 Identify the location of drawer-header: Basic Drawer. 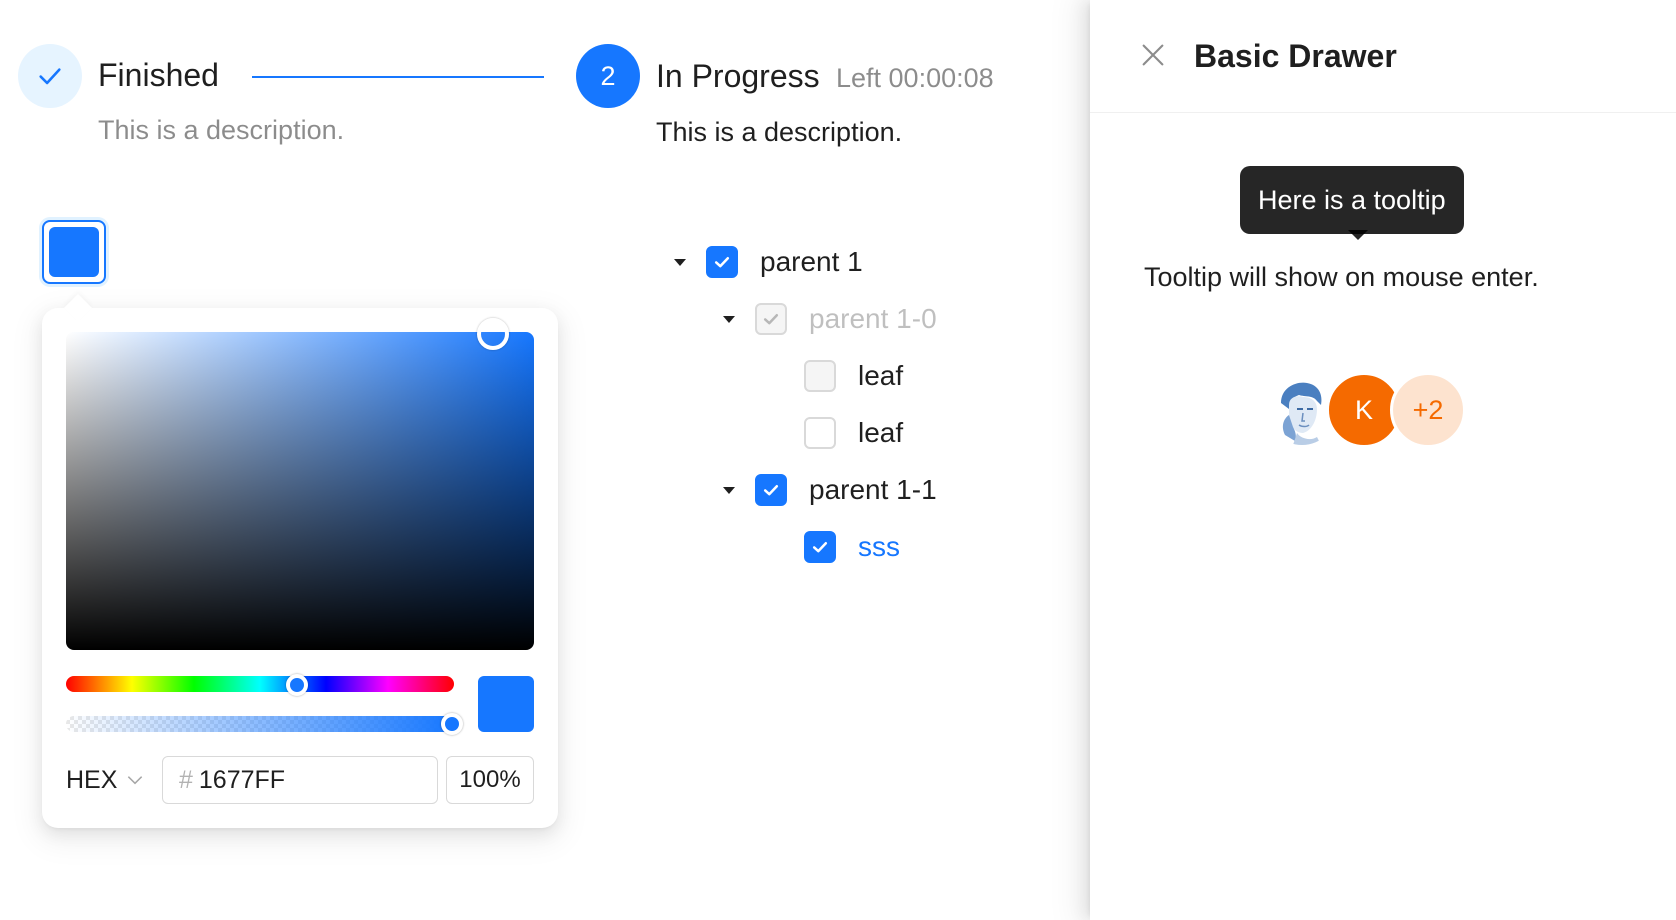
(1383, 56).